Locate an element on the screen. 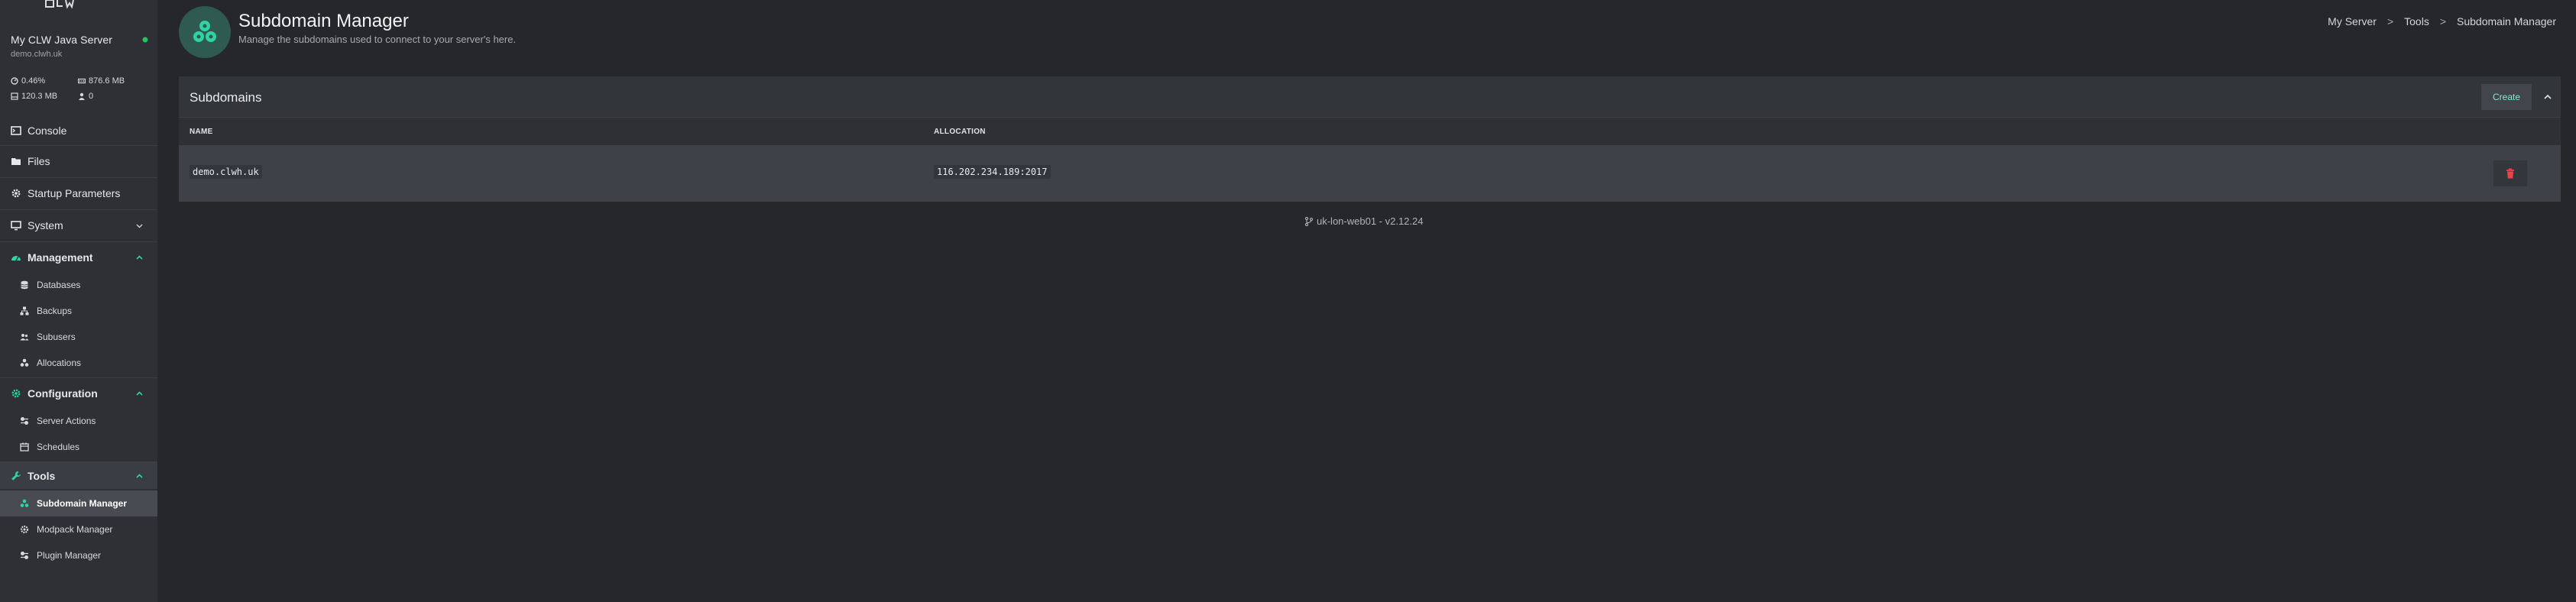  git-branch-icon is located at coordinates (1309, 221).